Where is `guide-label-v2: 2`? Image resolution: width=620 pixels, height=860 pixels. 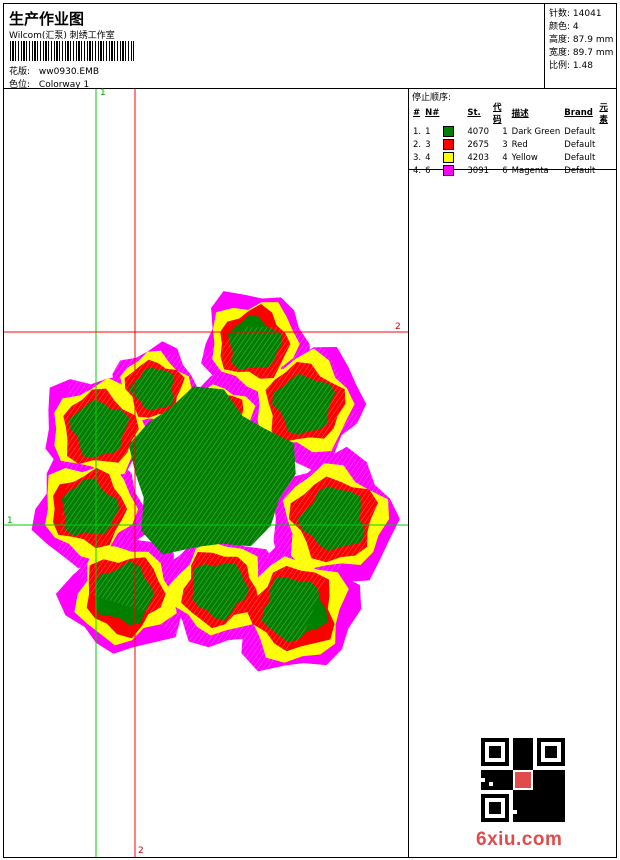 guide-label-v2: 2 is located at coordinates (141, 851).